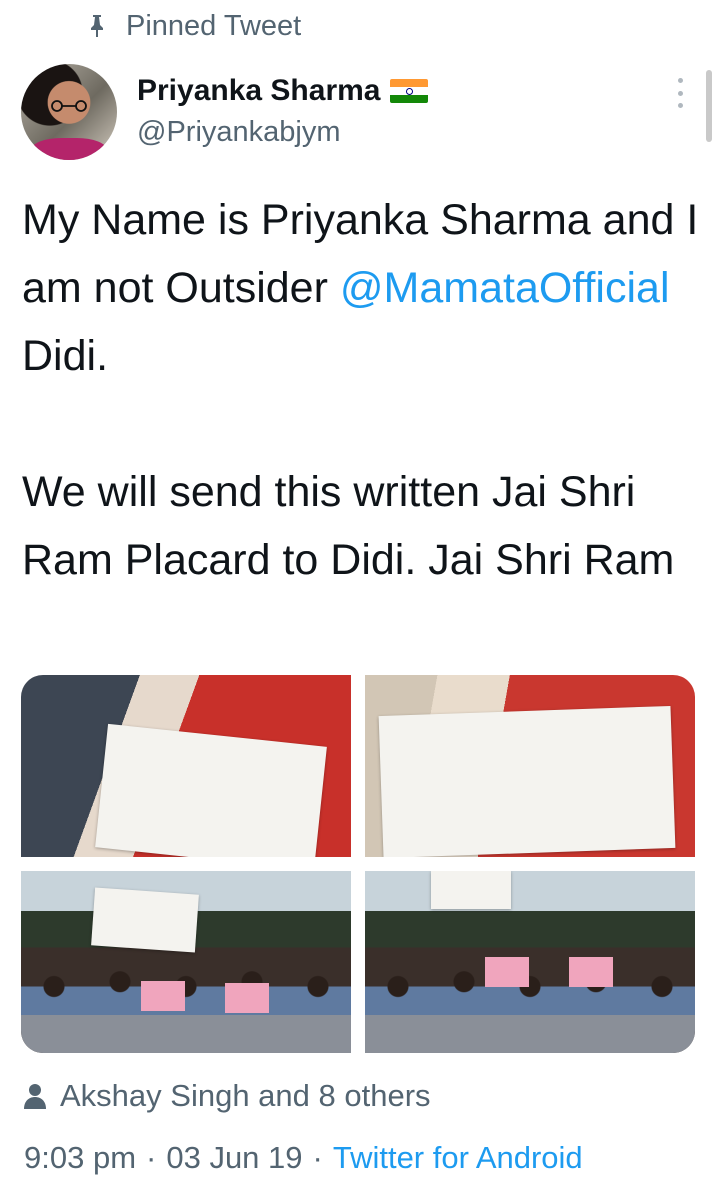 The width and height of the screenshot is (715, 1200). What do you see at coordinates (214, 25) in the screenshot?
I see `pinned-text: Pinned Tweet` at bounding box center [214, 25].